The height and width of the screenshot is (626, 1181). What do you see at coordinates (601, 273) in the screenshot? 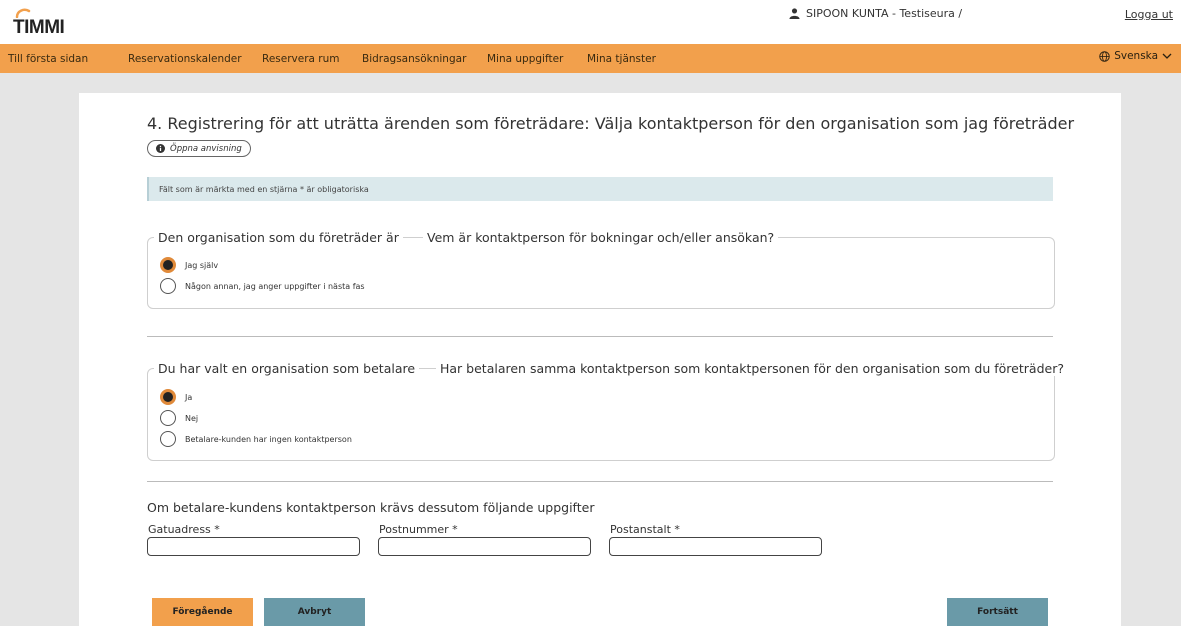
I see `organization-contact-fieldset` at bounding box center [601, 273].